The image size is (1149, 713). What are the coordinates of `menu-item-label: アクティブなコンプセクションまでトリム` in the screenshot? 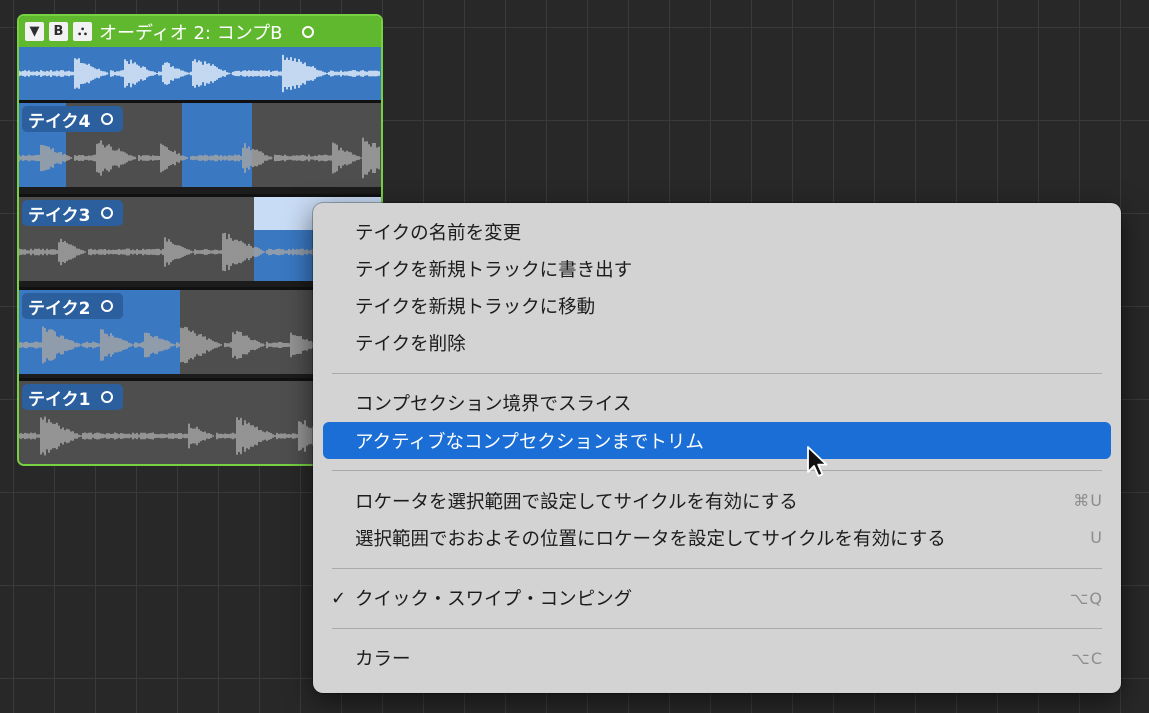 It's located at (529, 442).